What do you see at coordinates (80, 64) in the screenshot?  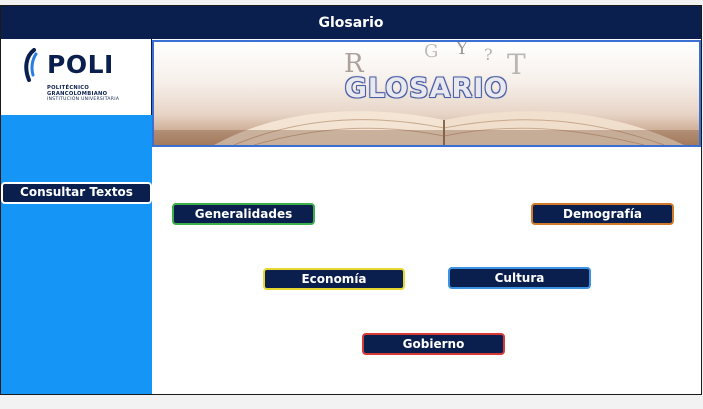 I see `logo-name: POLI` at bounding box center [80, 64].